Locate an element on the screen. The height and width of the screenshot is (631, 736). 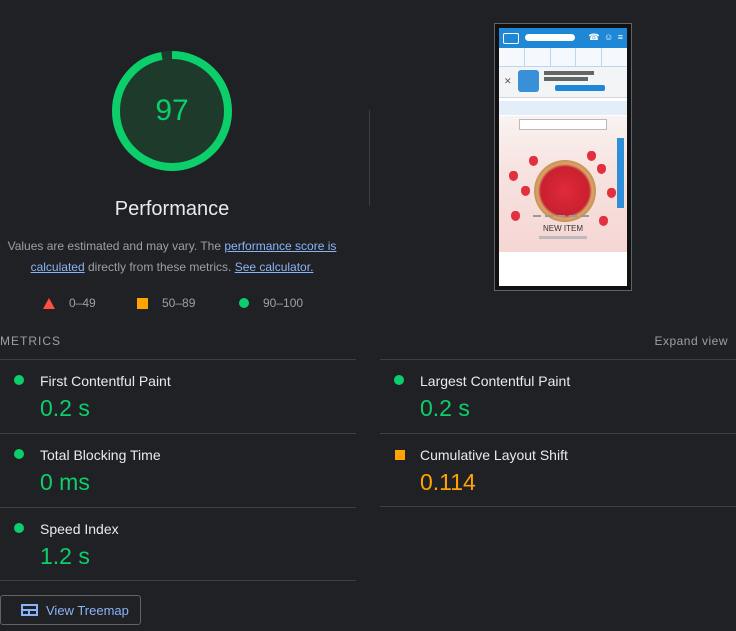
side-stripe is located at coordinates (620, 173).